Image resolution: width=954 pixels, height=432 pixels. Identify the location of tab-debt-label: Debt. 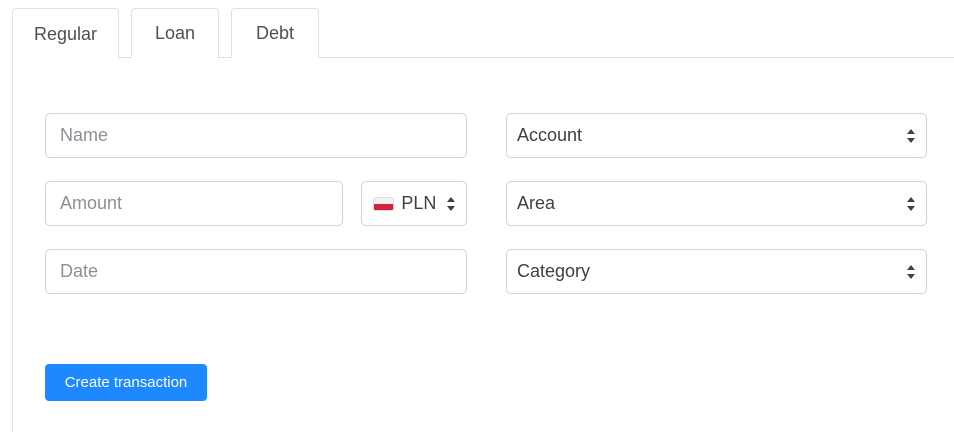
(275, 33).